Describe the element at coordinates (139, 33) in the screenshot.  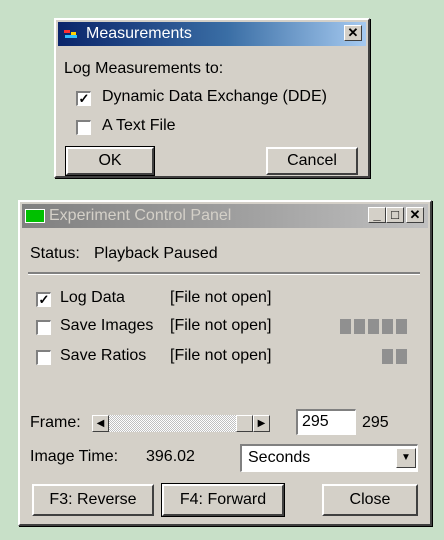
I see `measurements-title: Measurements` at that location.